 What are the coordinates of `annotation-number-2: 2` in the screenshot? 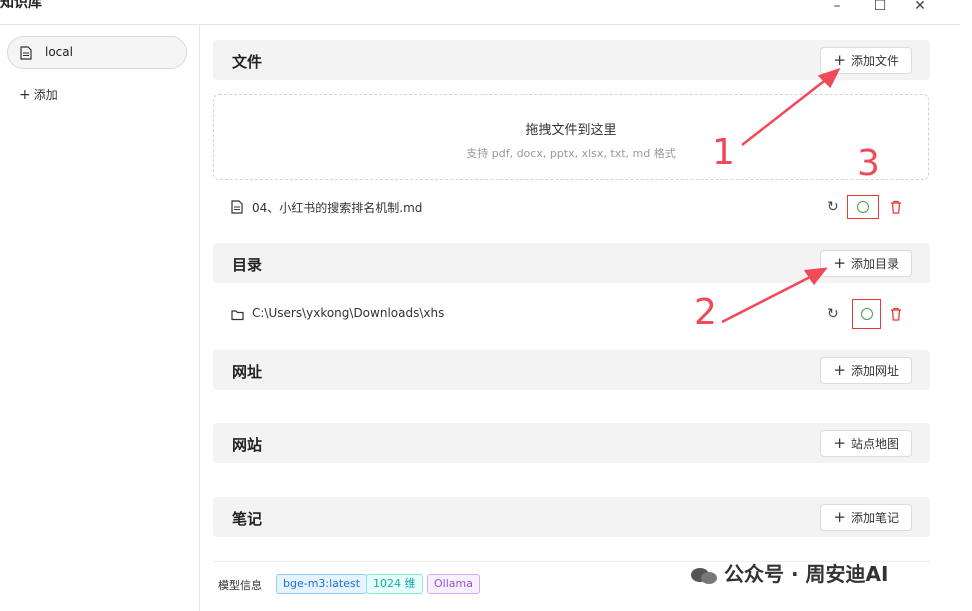 It's located at (705, 312).